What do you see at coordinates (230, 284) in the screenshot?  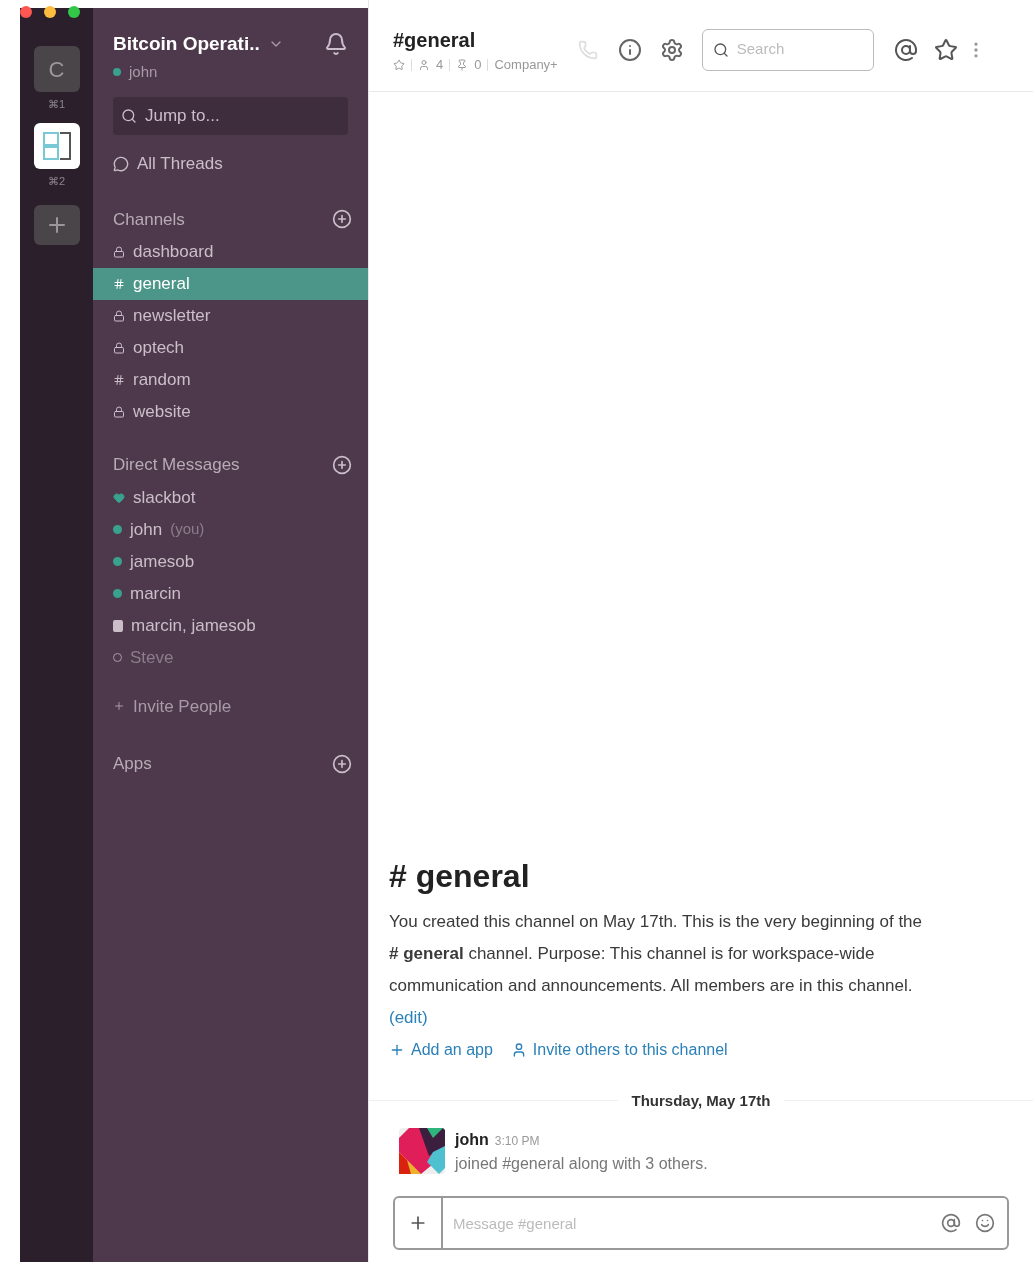 I see `channel-item: general` at bounding box center [230, 284].